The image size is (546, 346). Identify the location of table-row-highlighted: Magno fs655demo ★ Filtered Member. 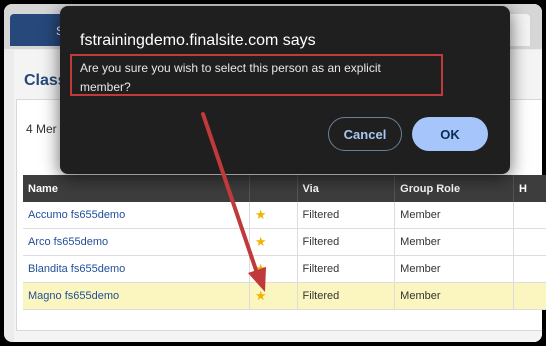
(284, 296).